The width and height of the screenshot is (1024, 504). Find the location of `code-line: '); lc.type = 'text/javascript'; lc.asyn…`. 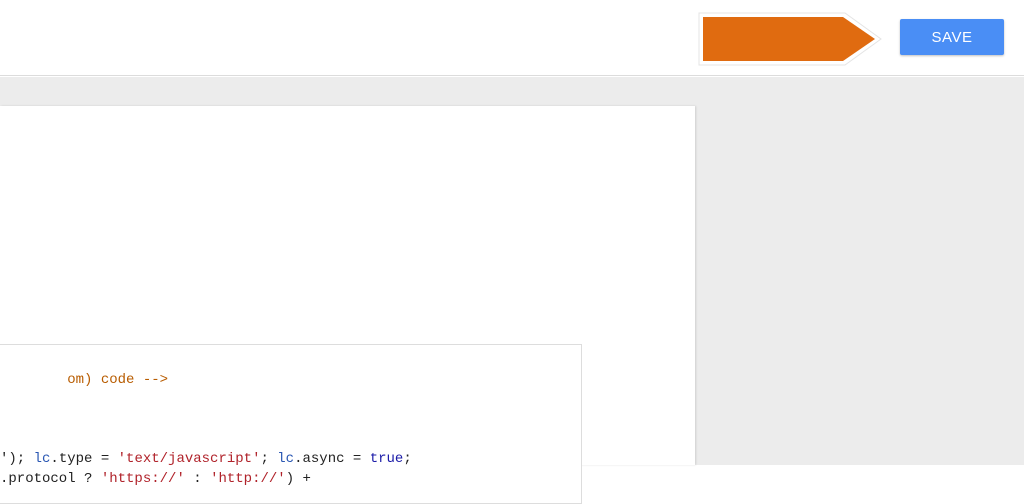

code-line: '); lc.type = 'text/javascript'; lc.asyn… is located at coordinates (206, 459).